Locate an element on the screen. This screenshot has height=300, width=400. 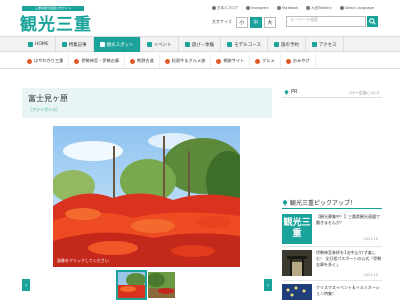
subnav-label: グルメ is located at coordinates (268, 60).